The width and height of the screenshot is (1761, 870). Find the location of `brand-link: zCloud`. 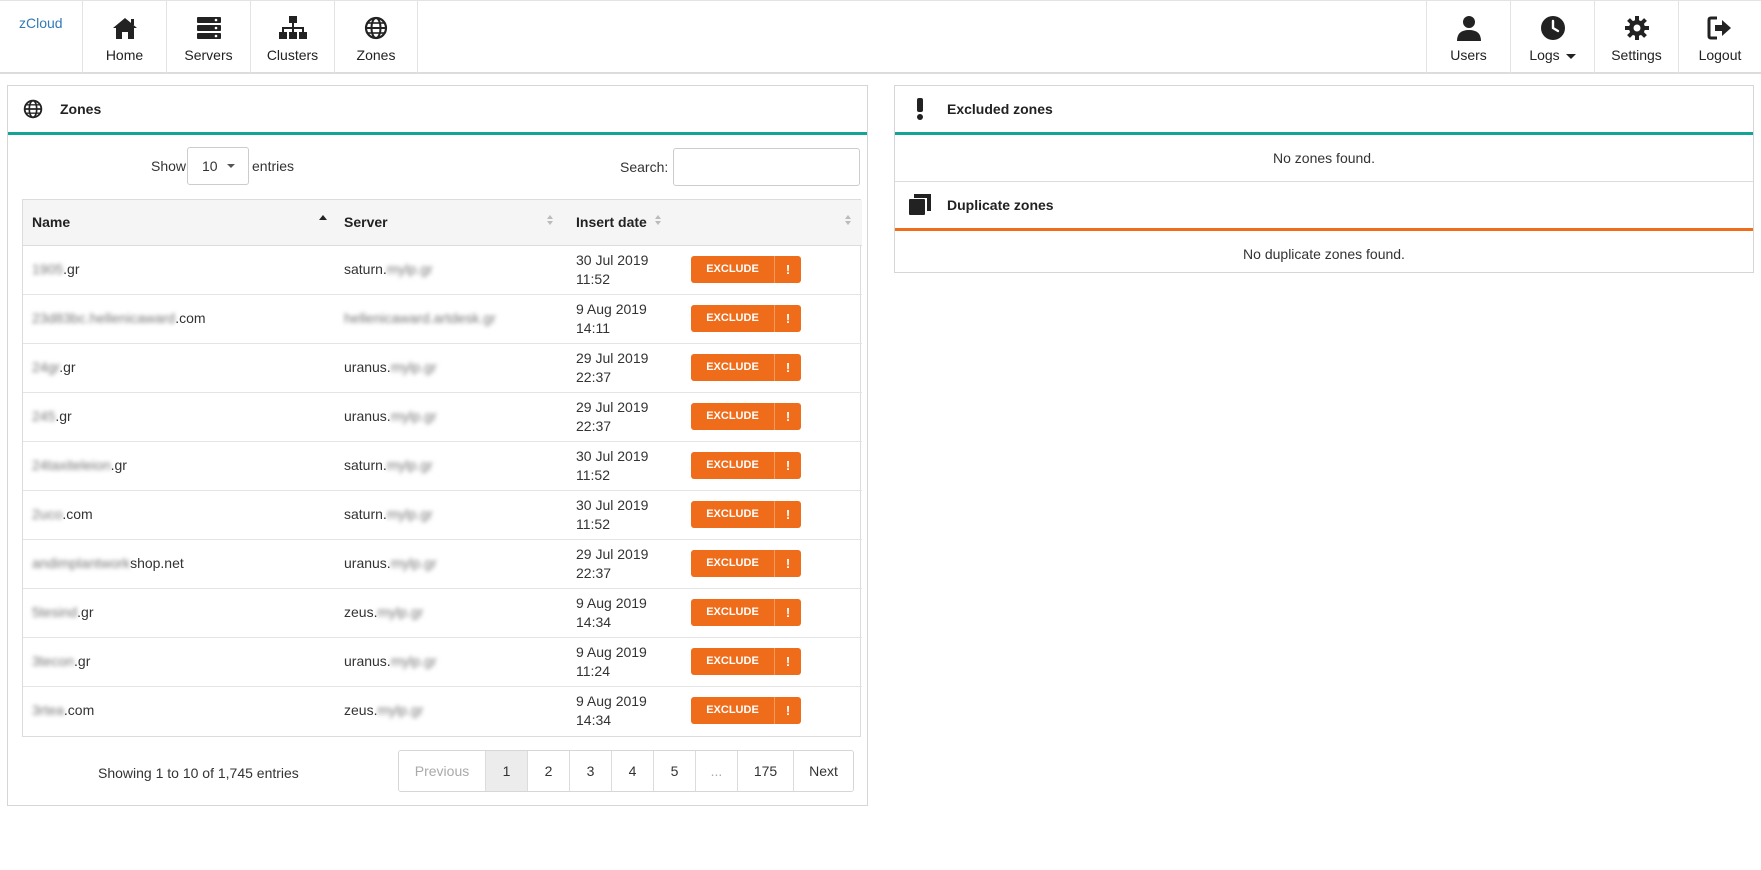

brand-link: zCloud is located at coordinates (41, 37).